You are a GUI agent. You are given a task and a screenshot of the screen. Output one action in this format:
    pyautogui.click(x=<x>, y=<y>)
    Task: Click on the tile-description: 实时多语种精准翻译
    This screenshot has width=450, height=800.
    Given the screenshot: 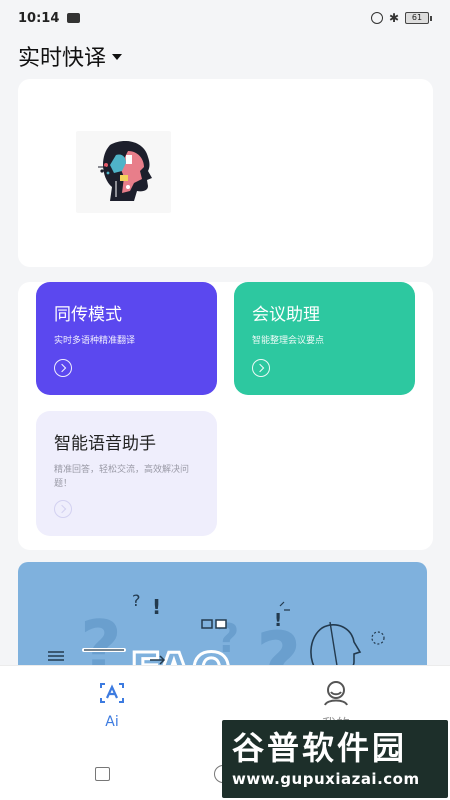 What is the action you would take?
    pyautogui.click(x=95, y=341)
    